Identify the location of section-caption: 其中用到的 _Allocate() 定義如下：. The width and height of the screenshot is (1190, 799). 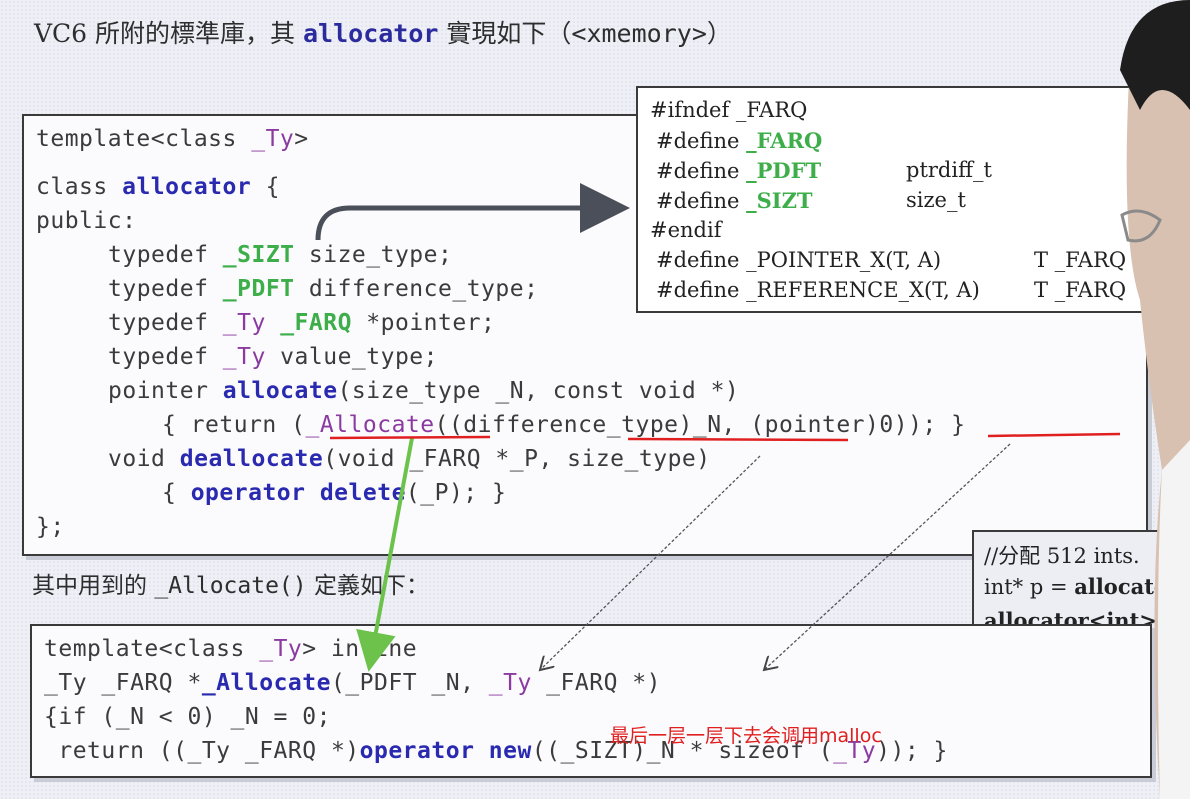
(230, 583).